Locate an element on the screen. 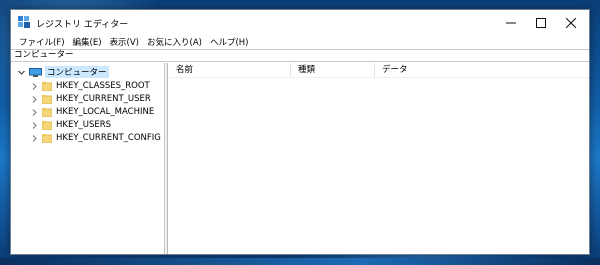 The height and width of the screenshot is (265, 600). tree-item-label: HKEY_CURRENT_CONFIG is located at coordinates (108, 138).